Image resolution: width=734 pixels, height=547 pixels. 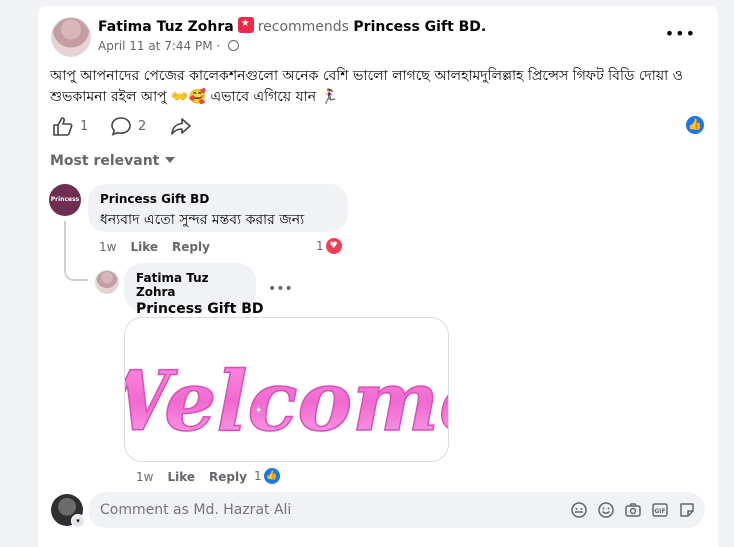 I want to click on globe-icon, so click(x=234, y=45).